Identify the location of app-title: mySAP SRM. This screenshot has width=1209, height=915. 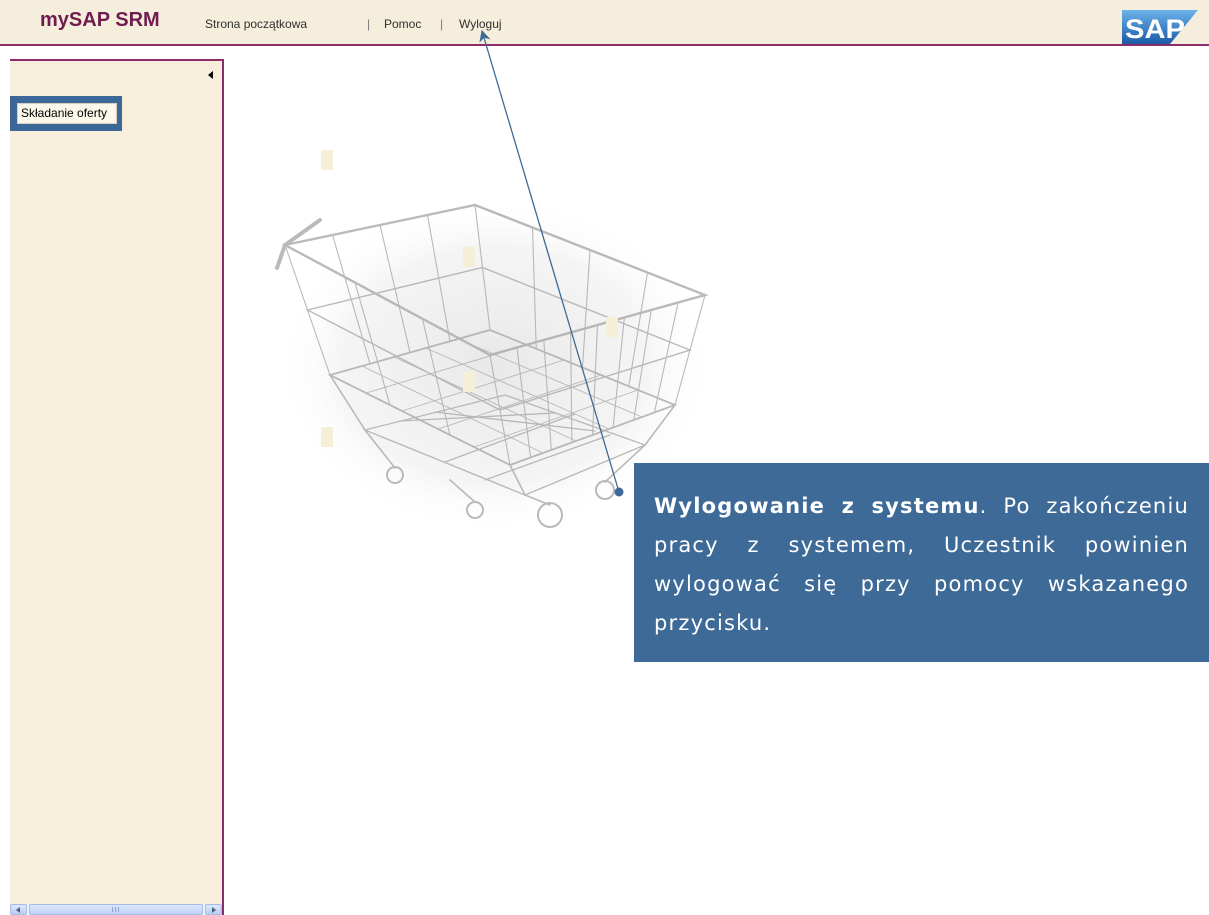
(100, 20).